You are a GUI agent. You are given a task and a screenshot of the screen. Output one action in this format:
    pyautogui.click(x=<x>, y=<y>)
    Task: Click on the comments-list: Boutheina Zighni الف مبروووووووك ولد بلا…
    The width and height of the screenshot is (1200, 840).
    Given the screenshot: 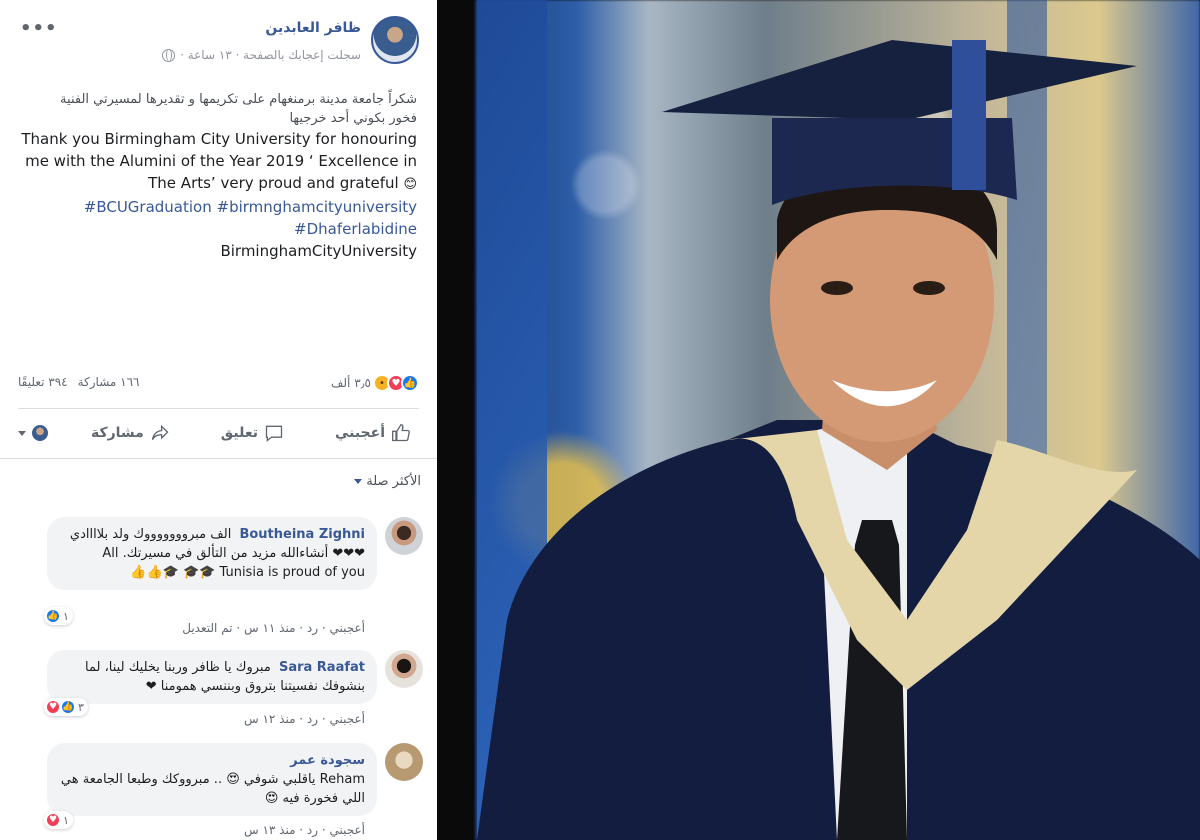 What is the action you would take?
    pyautogui.click(x=218, y=672)
    